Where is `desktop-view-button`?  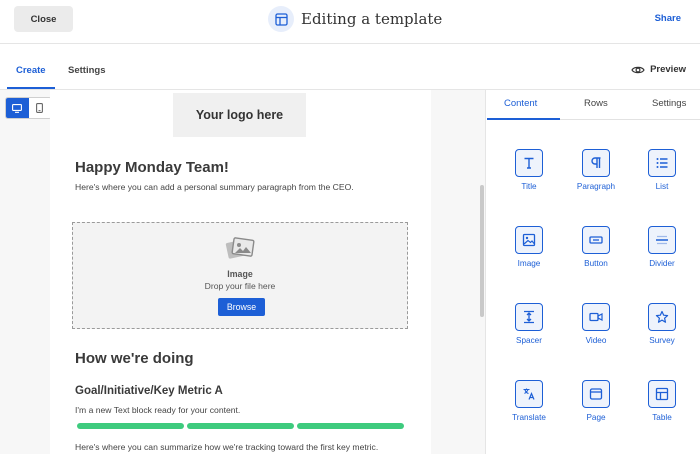 desktop-view-button is located at coordinates (17, 108).